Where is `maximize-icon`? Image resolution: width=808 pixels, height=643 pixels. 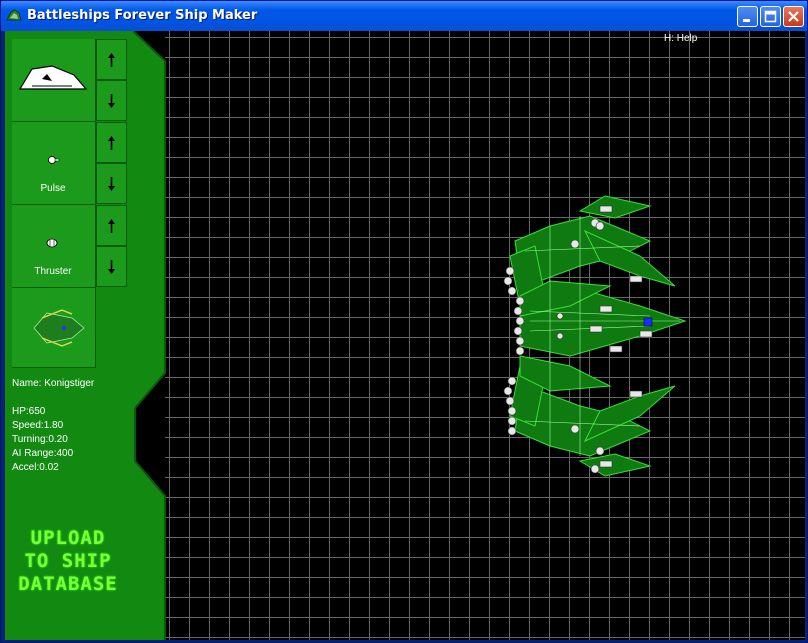 maximize-icon is located at coordinates (770, 16).